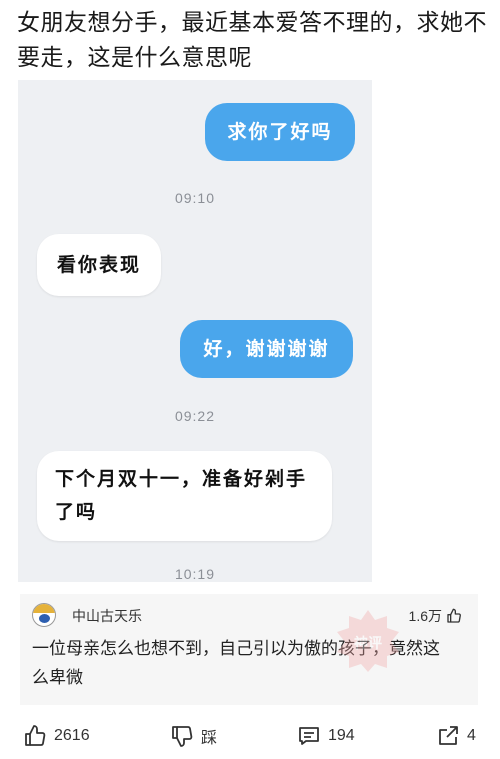 The image size is (500, 759). I want to click on dislike-button: 踩, so click(193, 736).